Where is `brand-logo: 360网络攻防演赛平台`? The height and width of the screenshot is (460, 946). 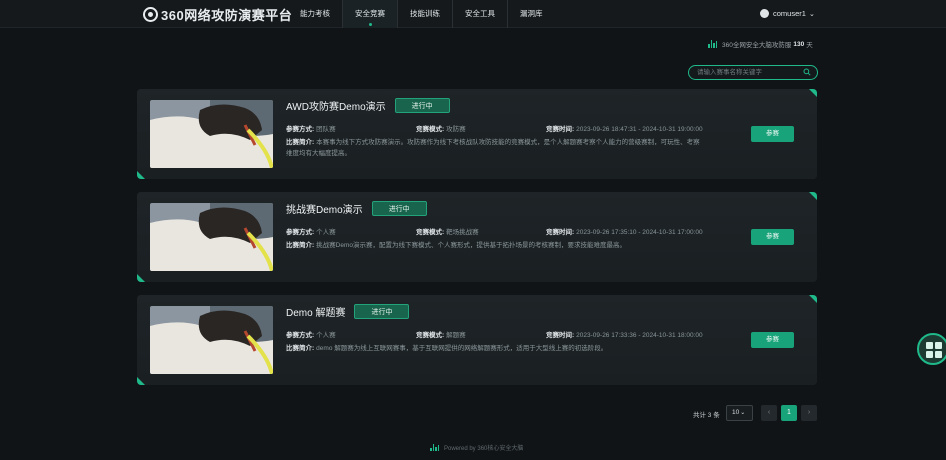 brand-logo: 360网络攻防演赛平台 is located at coordinates (218, 14).